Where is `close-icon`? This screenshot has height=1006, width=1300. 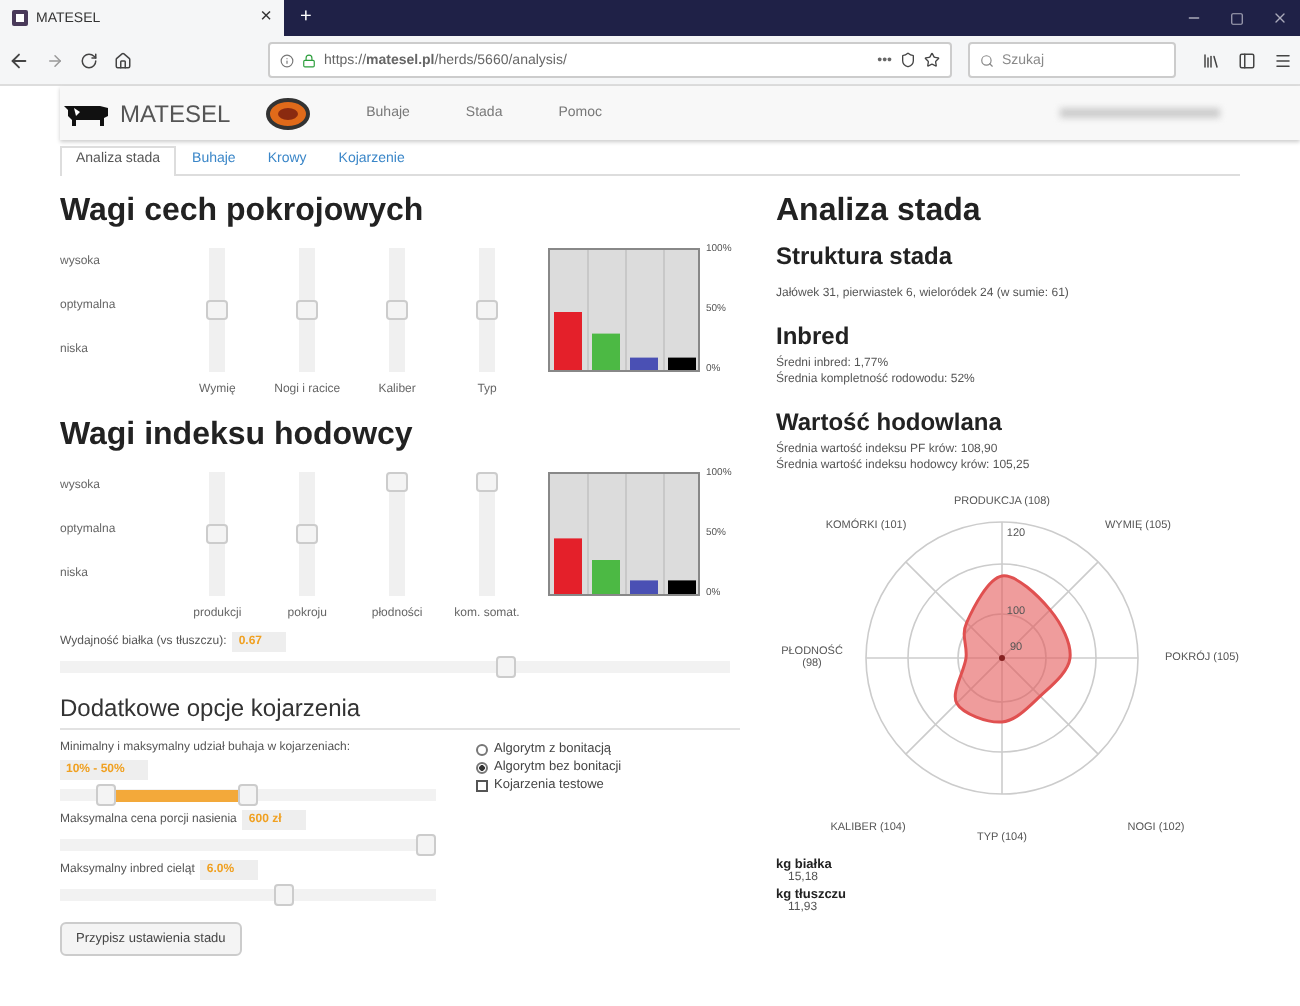
close-icon is located at coordinates (1280, 18).